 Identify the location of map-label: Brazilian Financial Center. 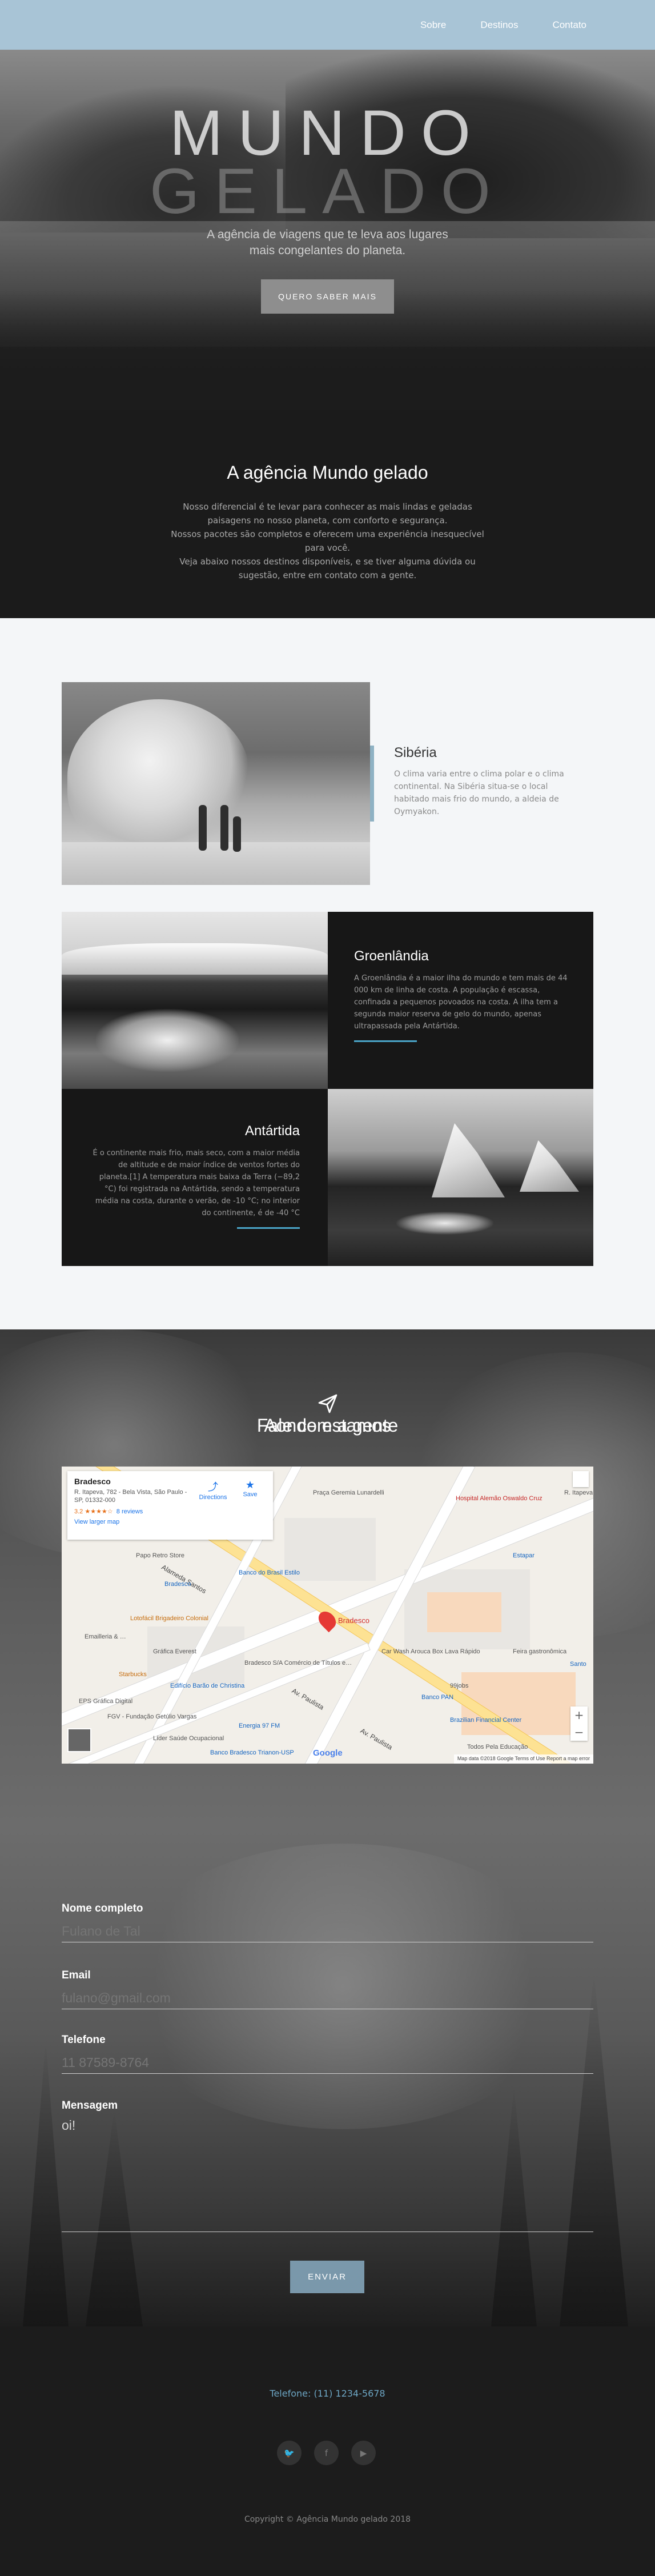
(486, 1720).